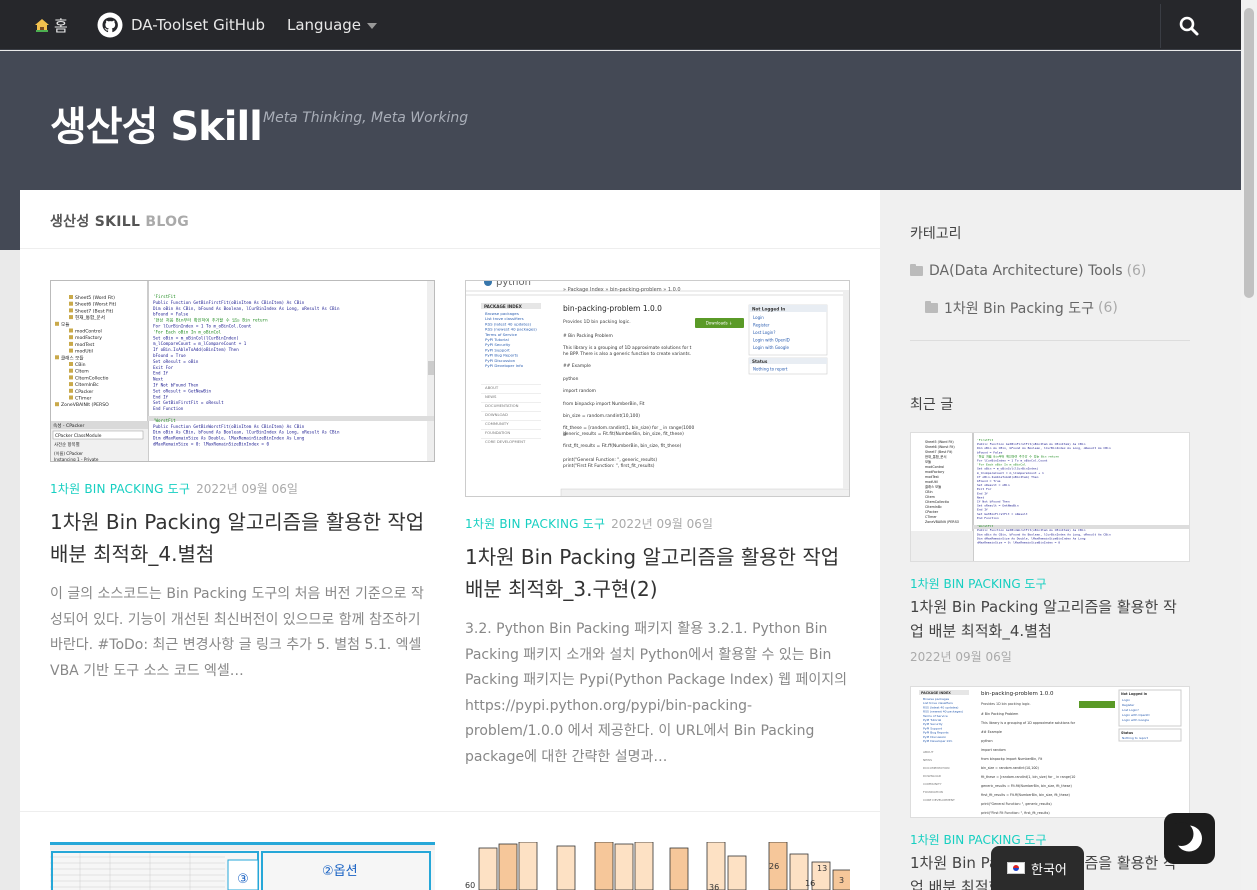 The image size is (1257, 890). What do you see at coordinates (332, 25) in the screenshot?
I see `nav-language-menu: Language` at bounding box center [332, 25].